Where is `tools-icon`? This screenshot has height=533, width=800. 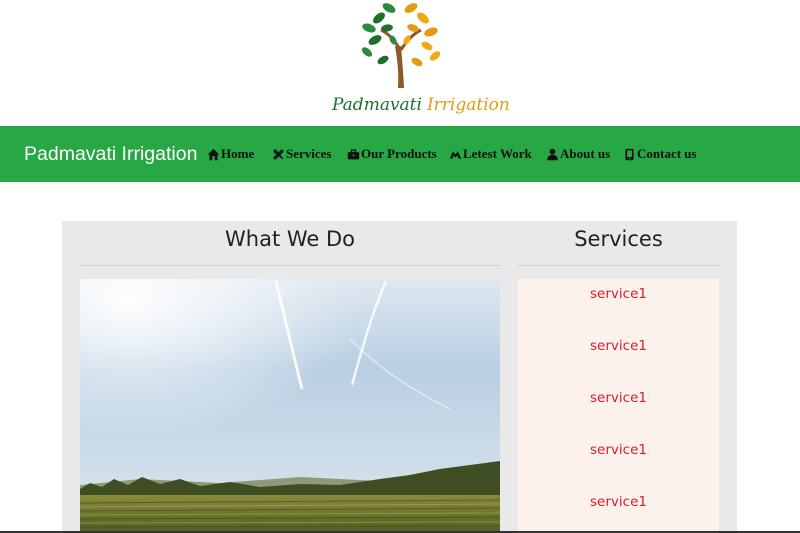
tools-icon is located at coordinates (278, 154).